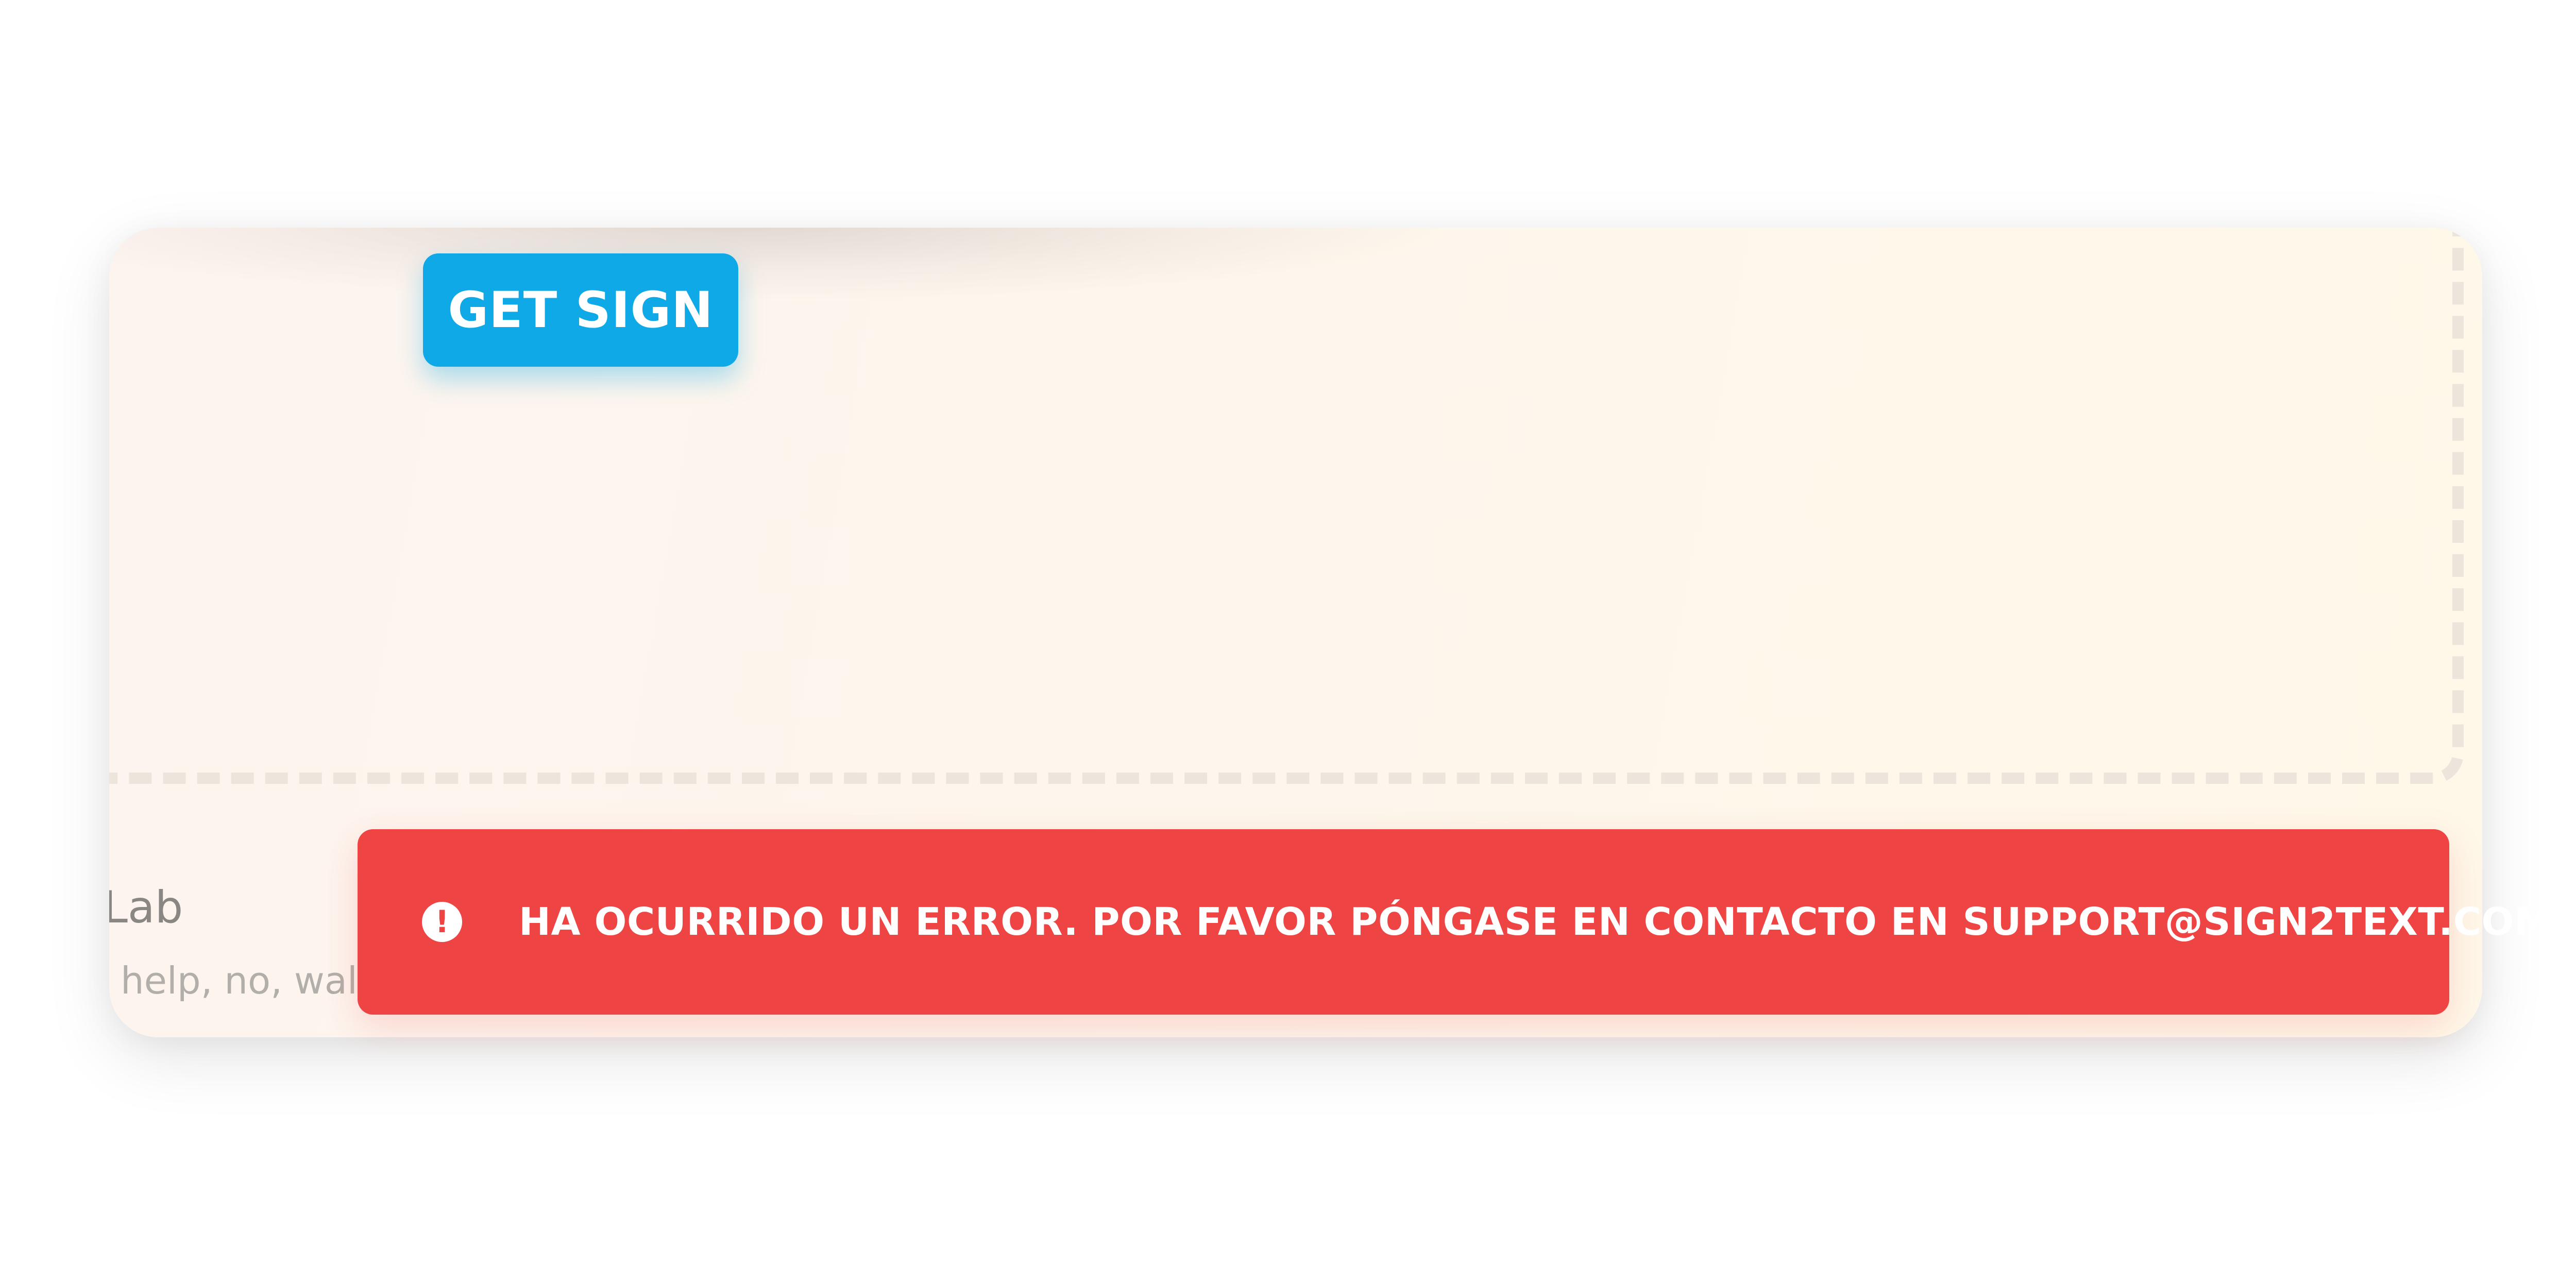 Image resolution: width=2576 pixels, height=1267 pixels. I want to click on exclamation-circle-icon: !, so click(442, 922).